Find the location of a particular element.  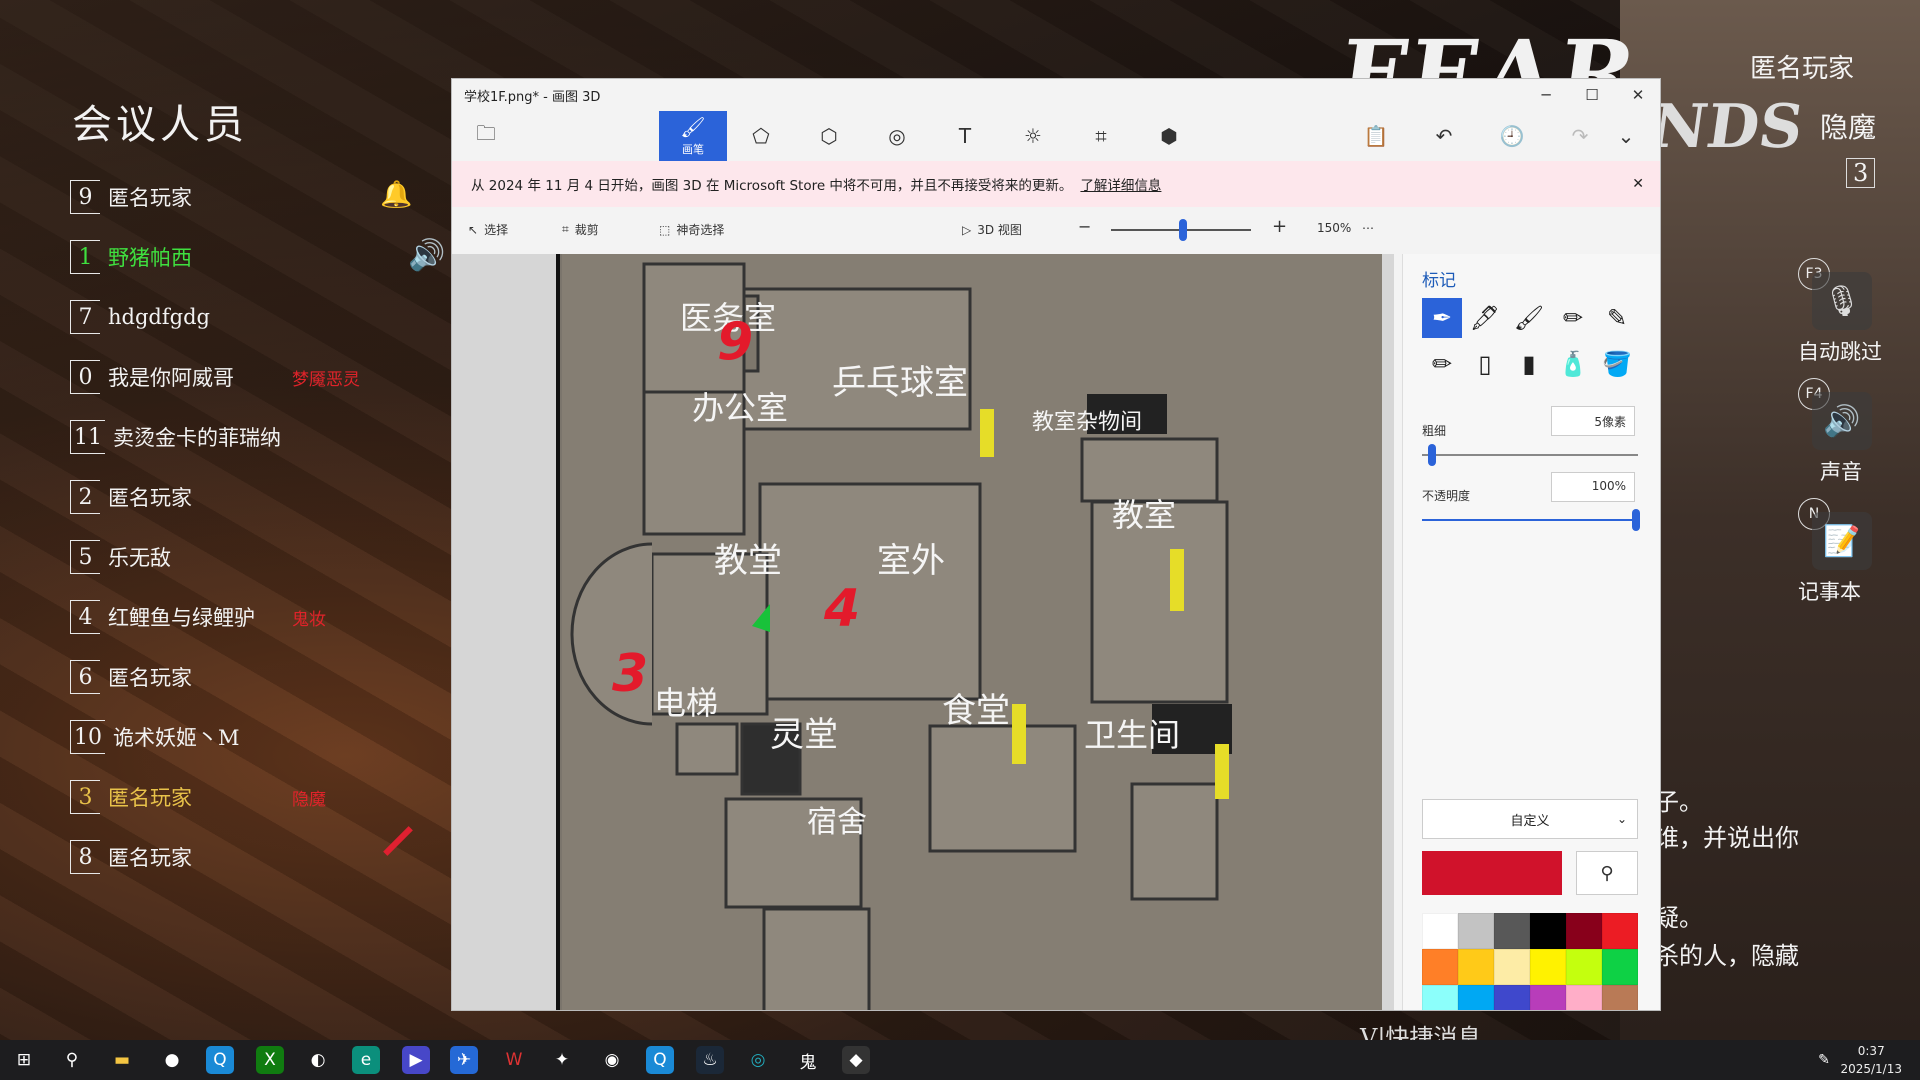

notepad-icon: 📝 is located at coordinates (1842, 541).